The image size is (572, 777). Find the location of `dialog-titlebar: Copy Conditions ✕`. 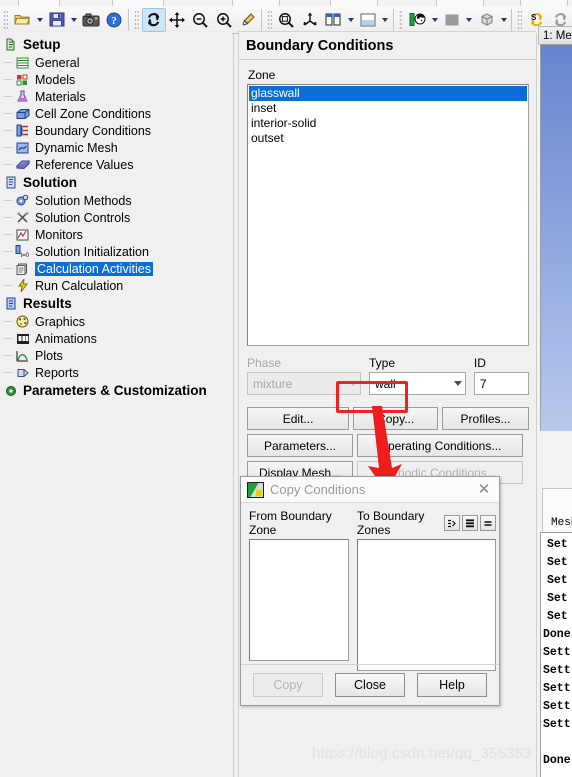

dialog-titlebar: Copy Conditions ✕ is located at coordinates (370, 490).